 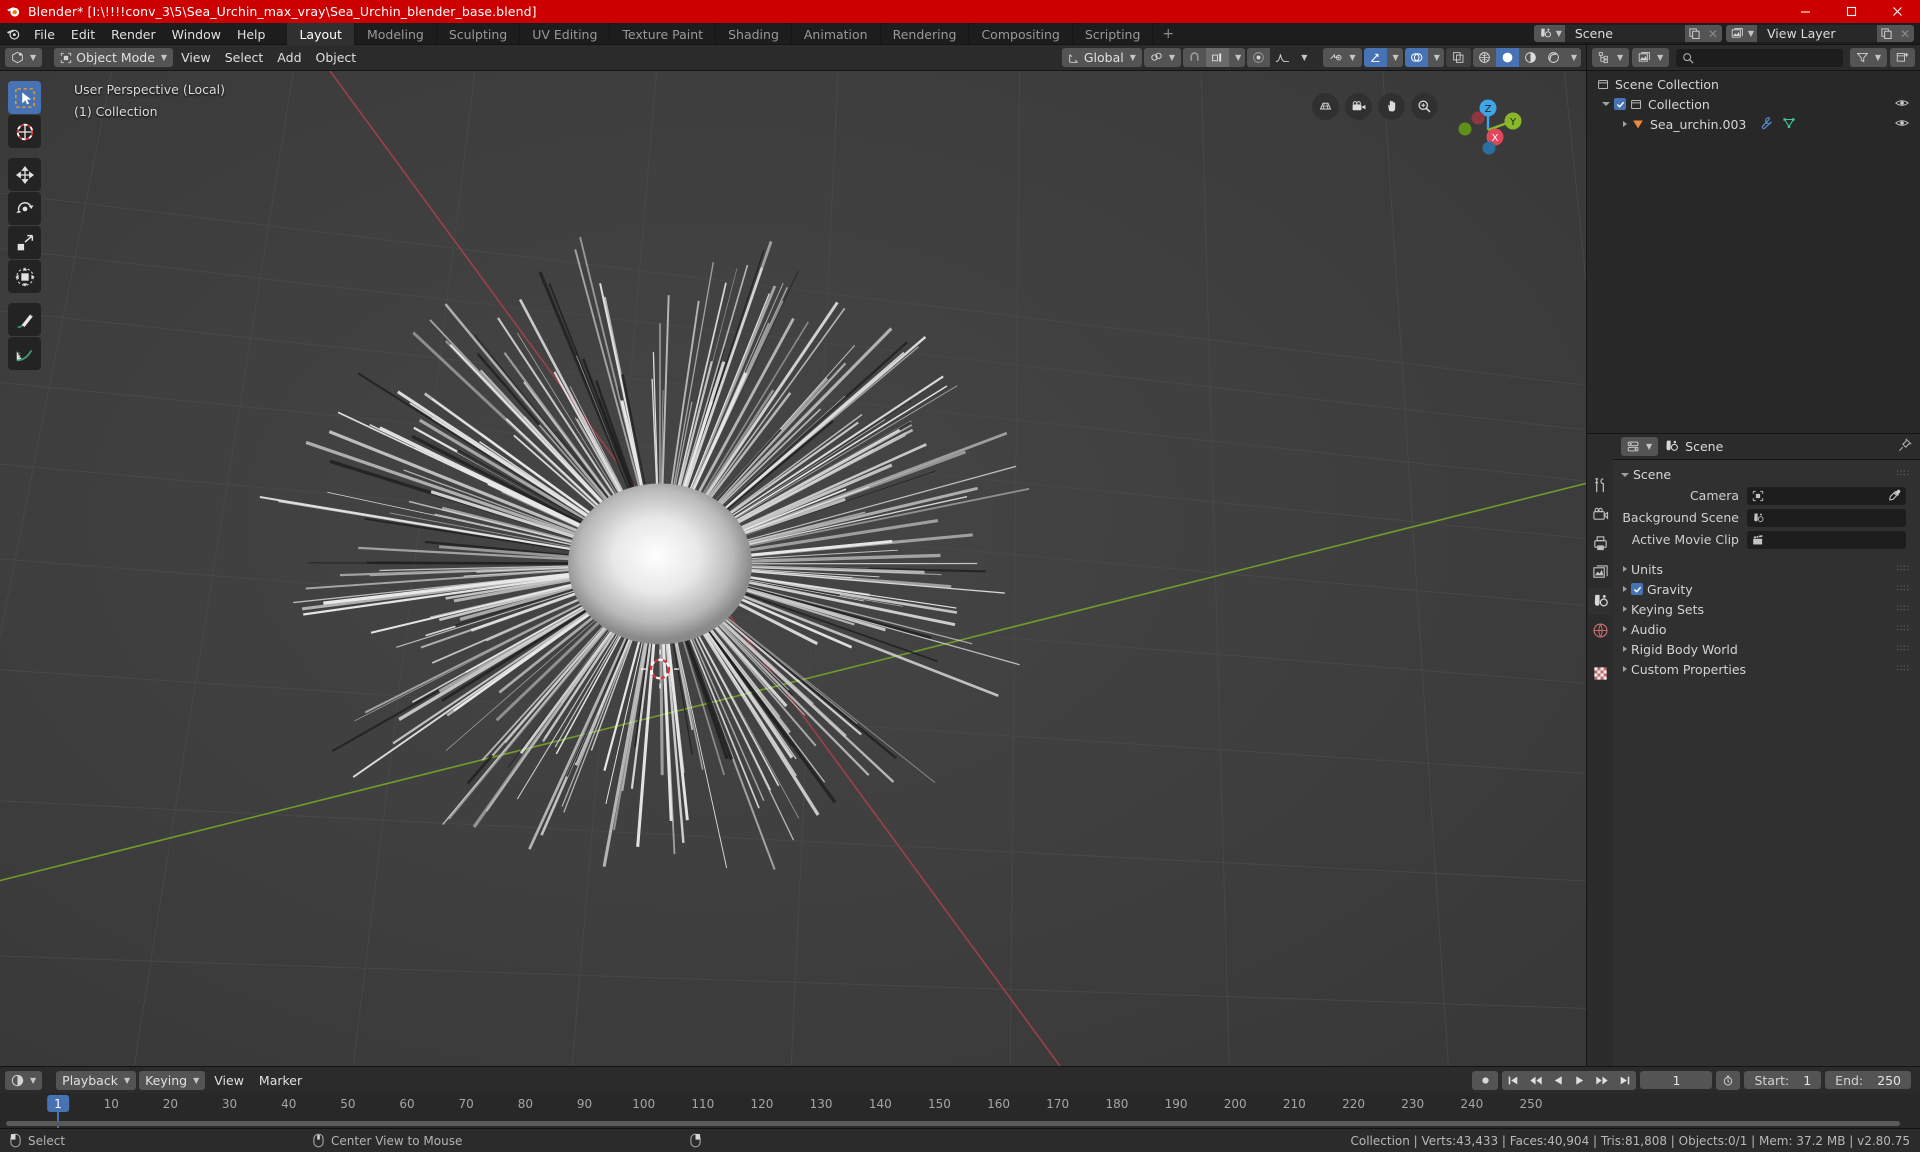 What do you see at coordinates (229, 1080) in the screenshot?
I see `timeline-menu-view: View` at bounding box center [229, 1080].